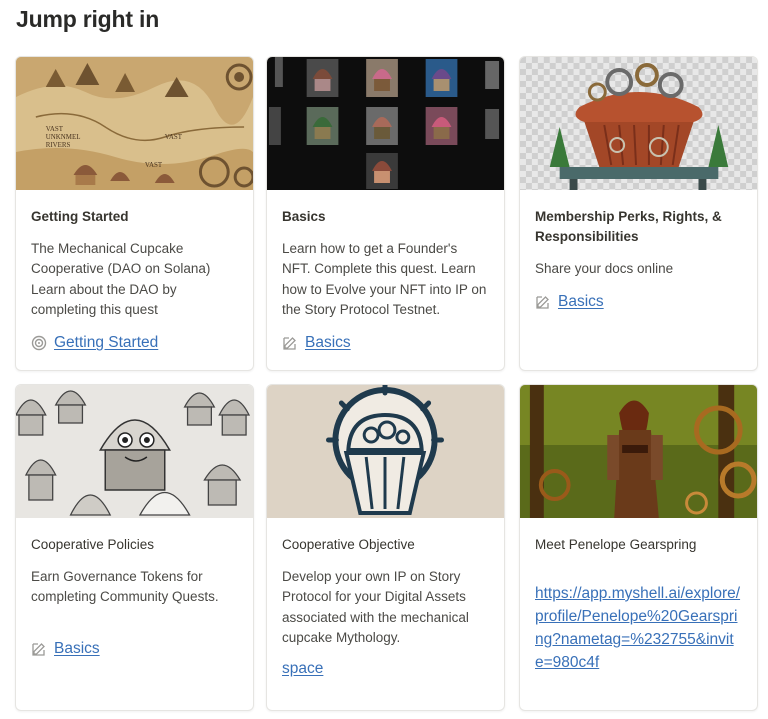  What do you see at coordinates (385, 669) in the screenshot?
I see `card-link-row: space` at bounding box center [385, 669].